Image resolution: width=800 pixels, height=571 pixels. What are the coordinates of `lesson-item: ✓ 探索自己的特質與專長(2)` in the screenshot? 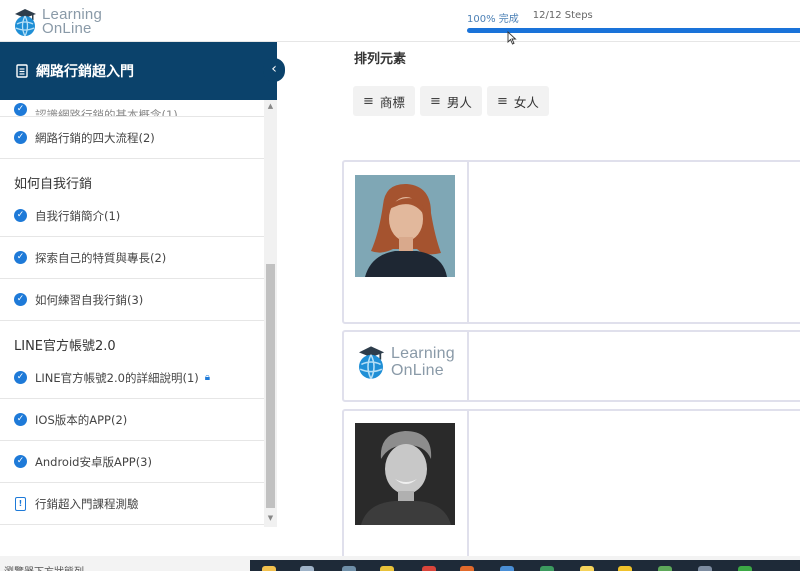 It's located at (132, 258).